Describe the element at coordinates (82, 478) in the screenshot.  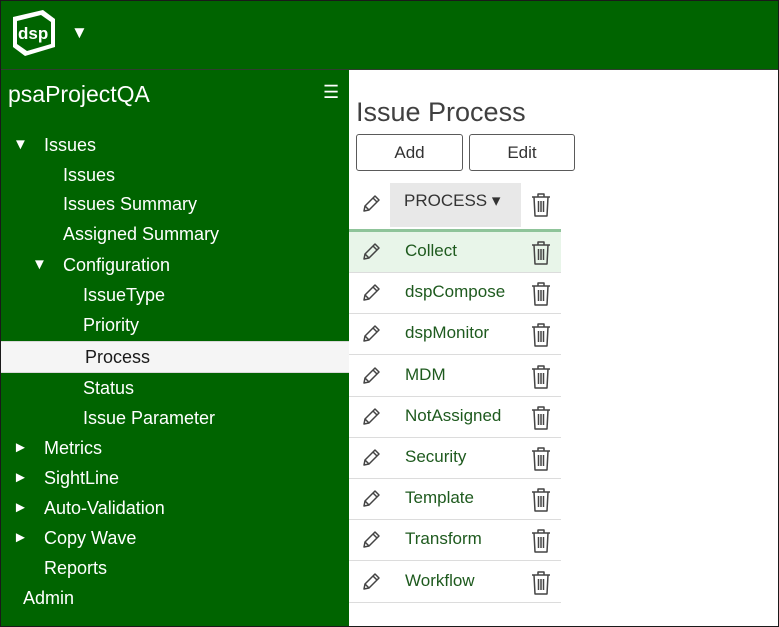
I see `sidebar-item-label: SightLine` at that location.